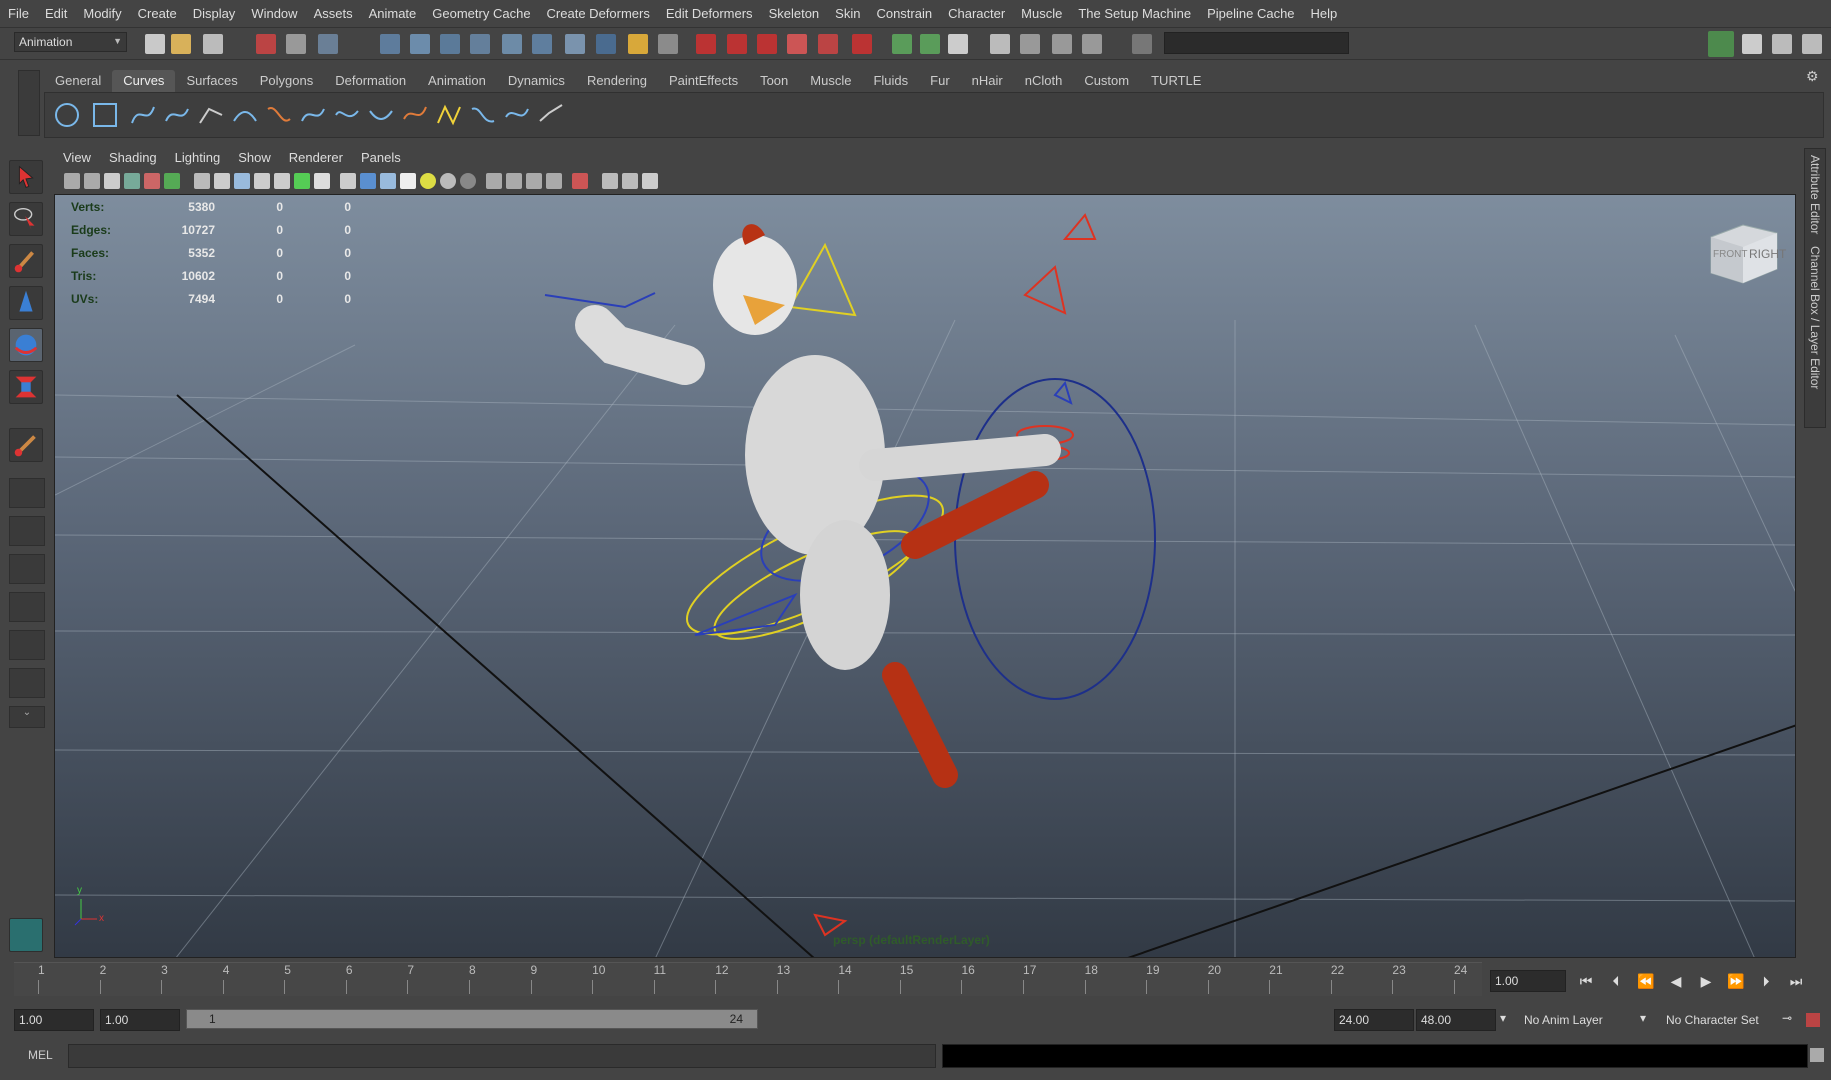 Image resolution: width=1831 pixels, height=1080 pixels. I want to click on tab-surfaces: Surfaces, so click(211, 81).